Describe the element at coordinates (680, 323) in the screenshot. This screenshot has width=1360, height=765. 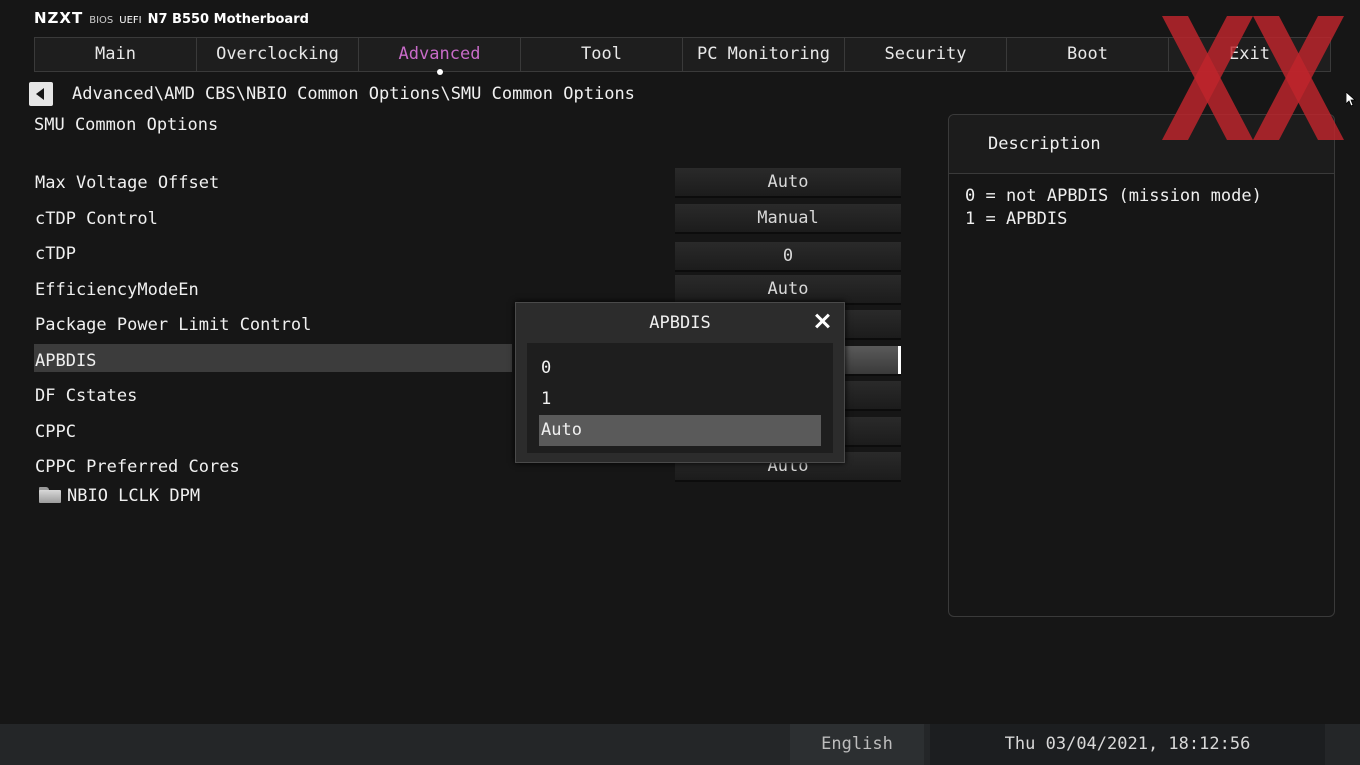
I see `popup-title: APBDIS` at that location.